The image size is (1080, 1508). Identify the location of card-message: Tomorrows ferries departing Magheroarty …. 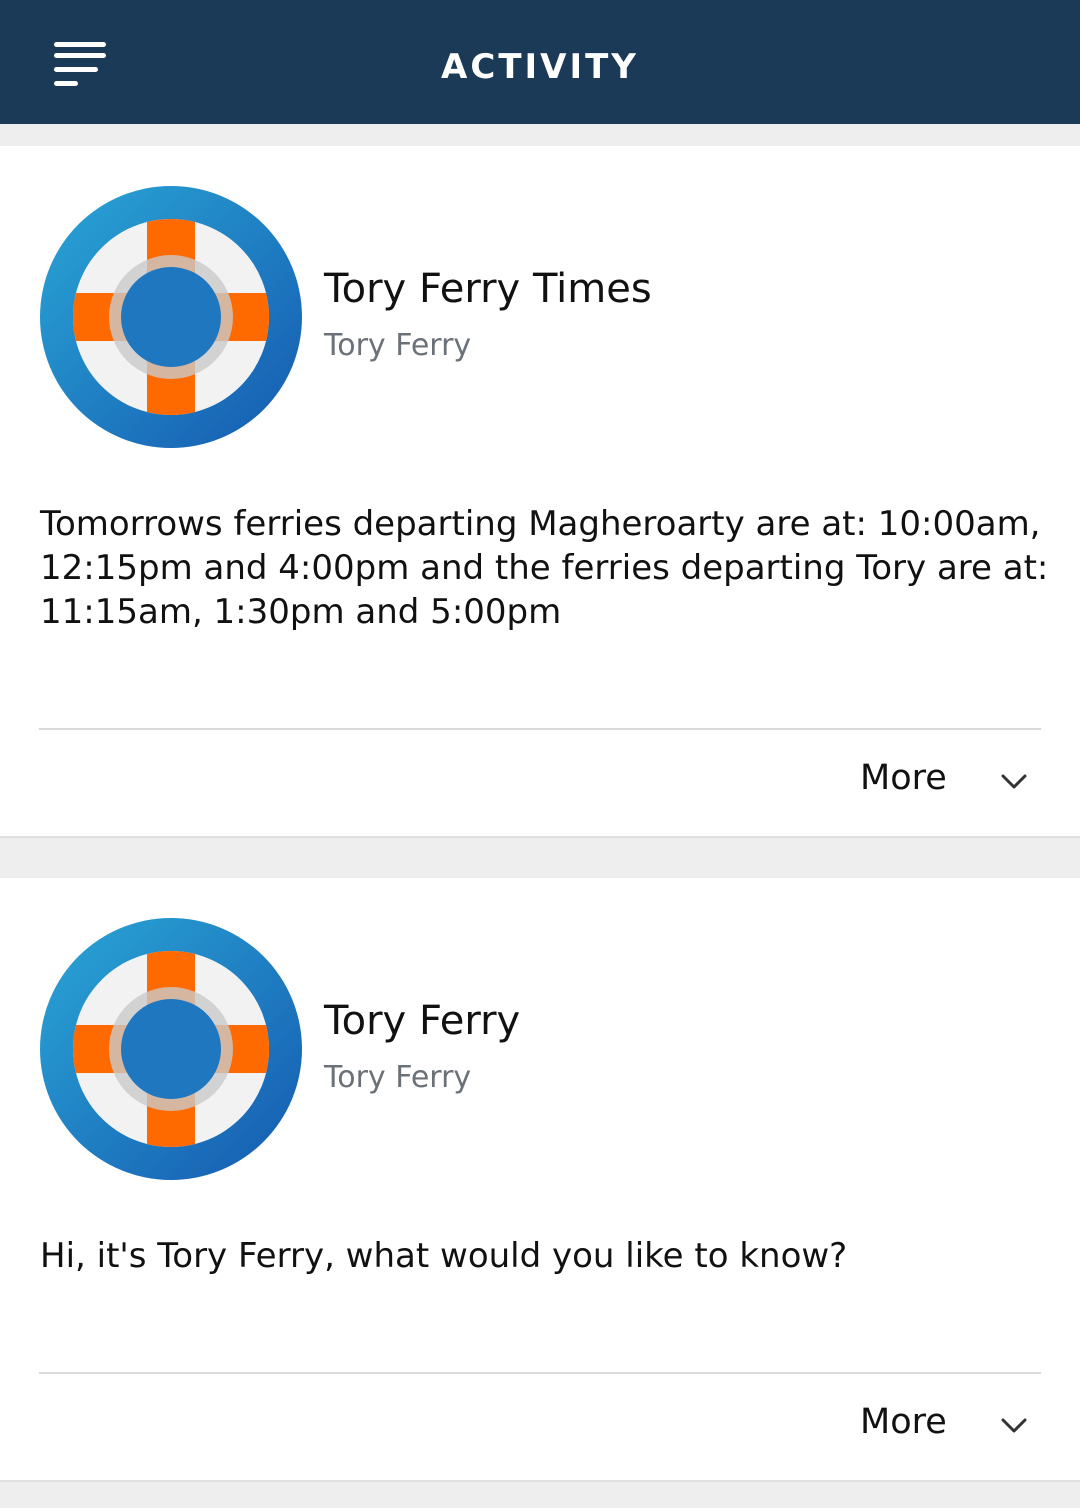
(544, 568).